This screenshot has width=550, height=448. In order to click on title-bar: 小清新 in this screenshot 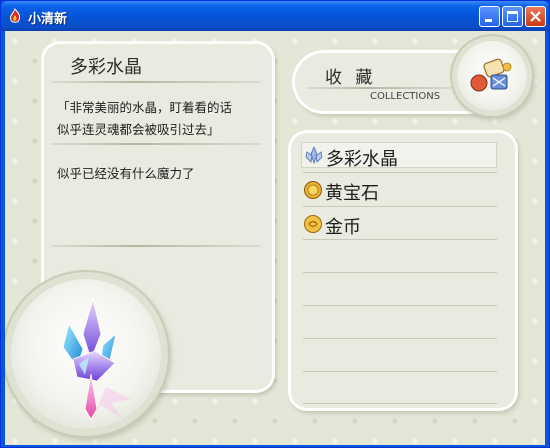, I will do `click(275, 16)`.